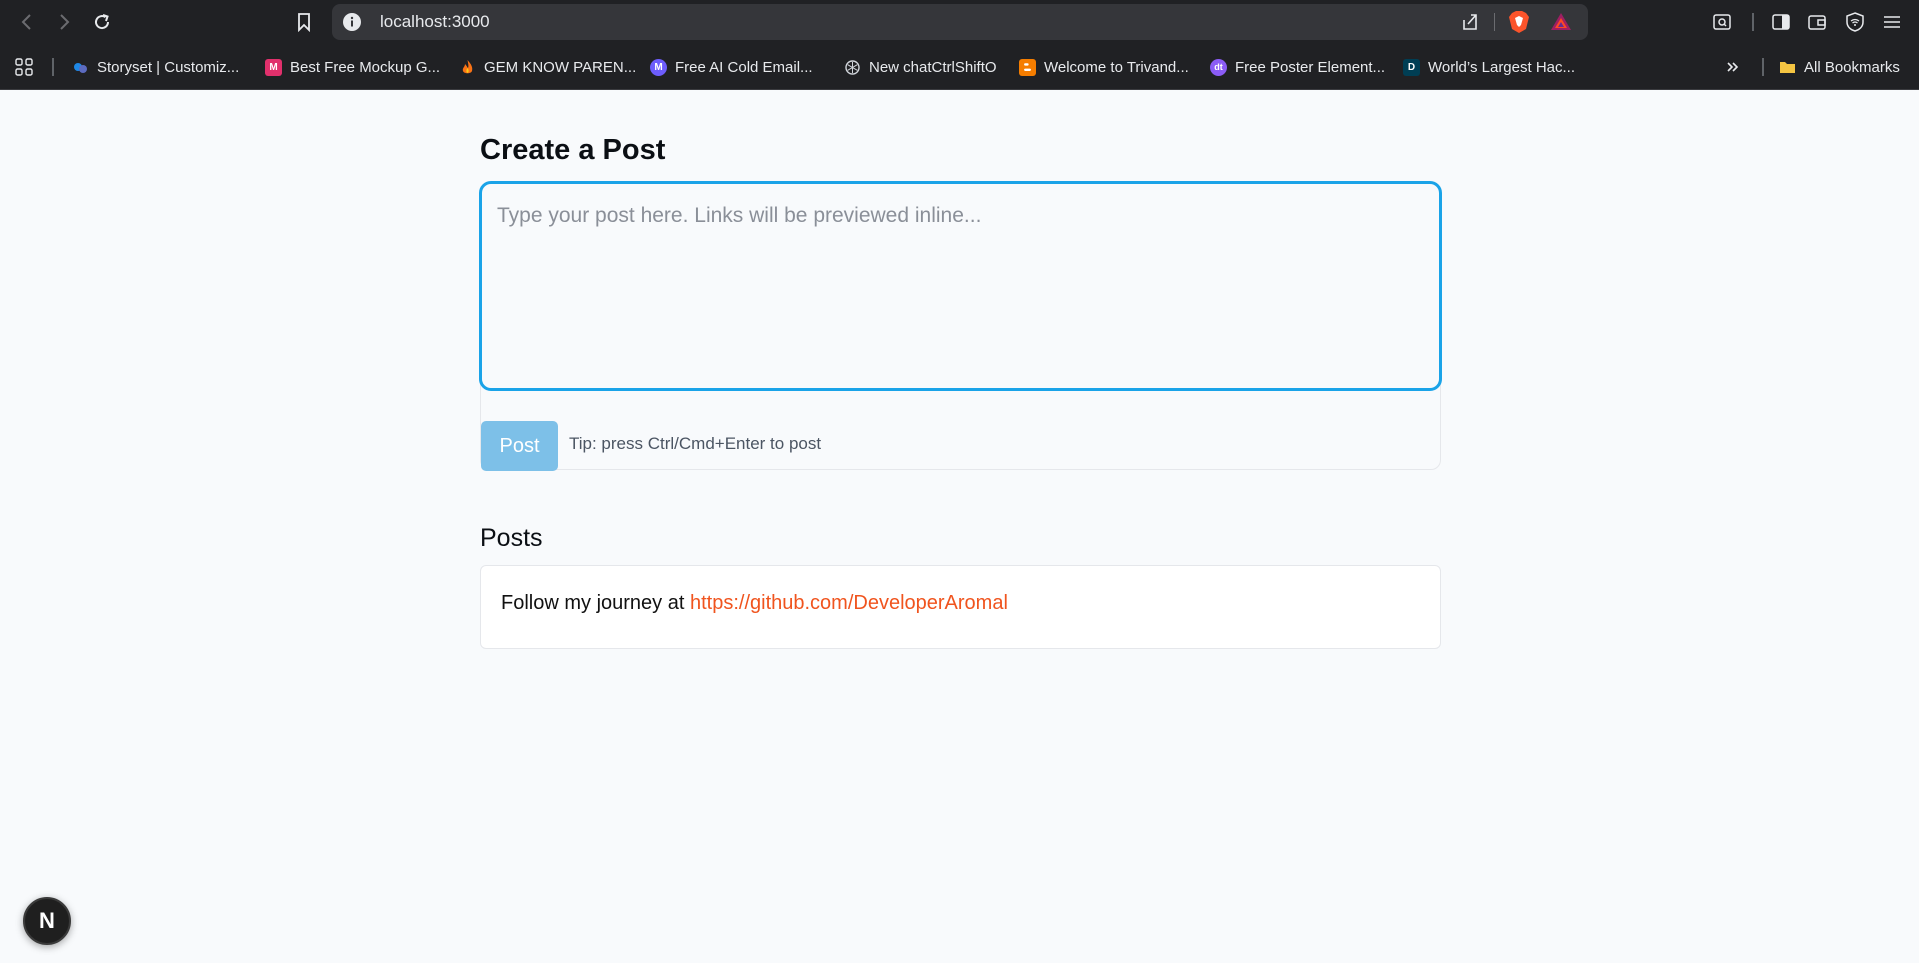  What do you see at coordinates (273, 67) in the screenshot?
I see `mockup-icon: M` at bounding box center [273, 67].